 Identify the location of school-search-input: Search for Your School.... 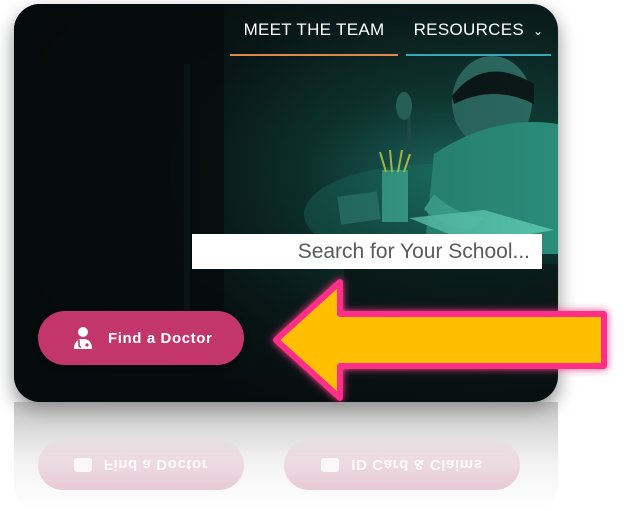
(367, 251).